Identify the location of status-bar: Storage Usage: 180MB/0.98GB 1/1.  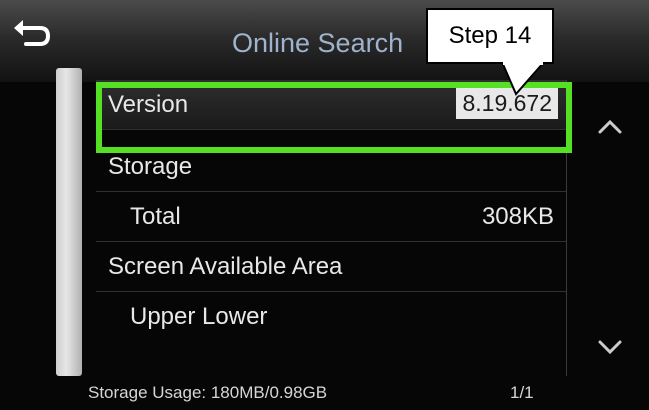
(324, 393).